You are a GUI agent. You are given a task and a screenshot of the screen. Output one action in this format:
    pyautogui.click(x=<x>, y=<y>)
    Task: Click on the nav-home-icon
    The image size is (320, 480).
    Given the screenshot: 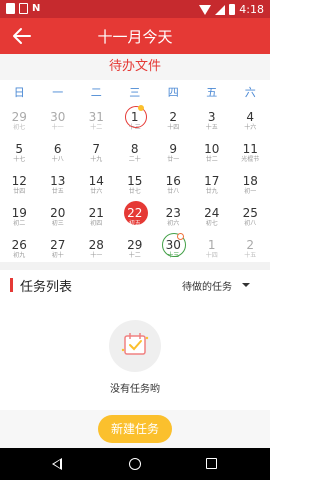 What is the action you would take?
    pyautogui.click(x=135, y=464)
    